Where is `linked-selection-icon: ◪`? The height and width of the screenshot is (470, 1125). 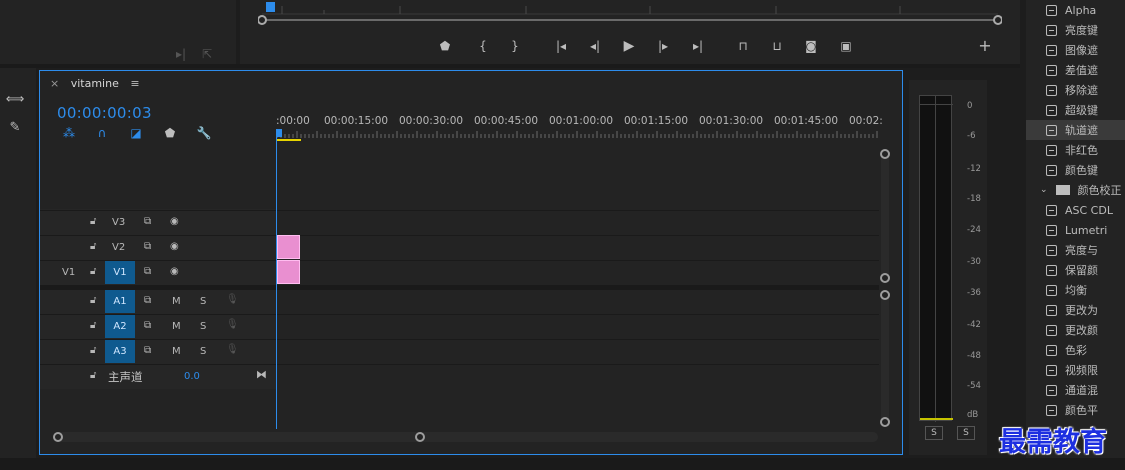
linked-selection-icon: ◪ is located at coordinates (136, 133).